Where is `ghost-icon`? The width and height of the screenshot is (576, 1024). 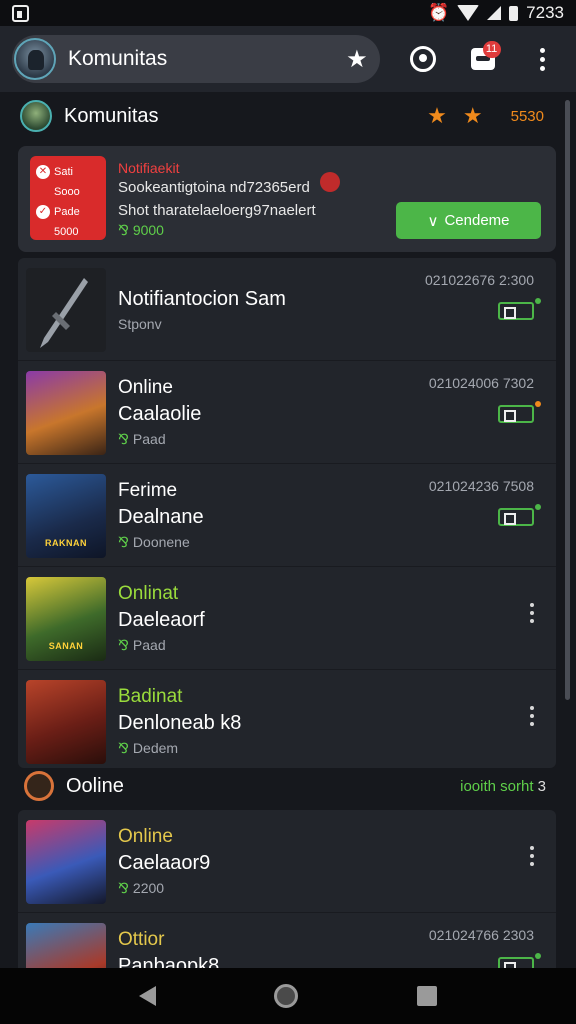
ghost-icon is located at coordinates (423, 59).